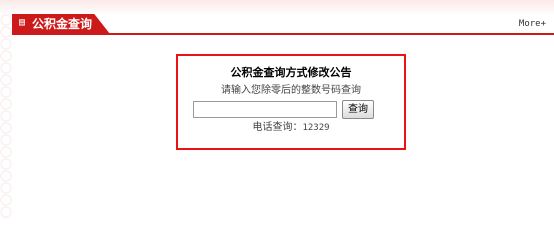 The image size is (554, 240). What do you see at coordinates (265, 109) in the screenshot?
I see `number-input` at bounding box center [265, 109].